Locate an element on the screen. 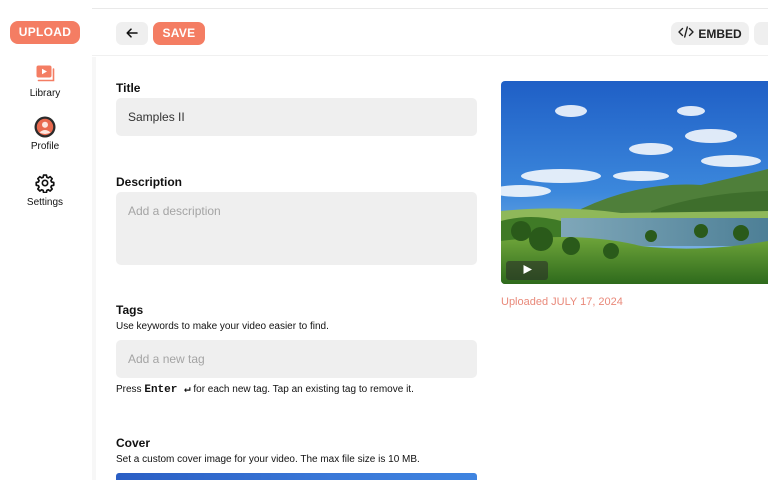 This screenshot has height=480, width=768. sidebar-item-settings: Settings is located at coordinates (45, 190).